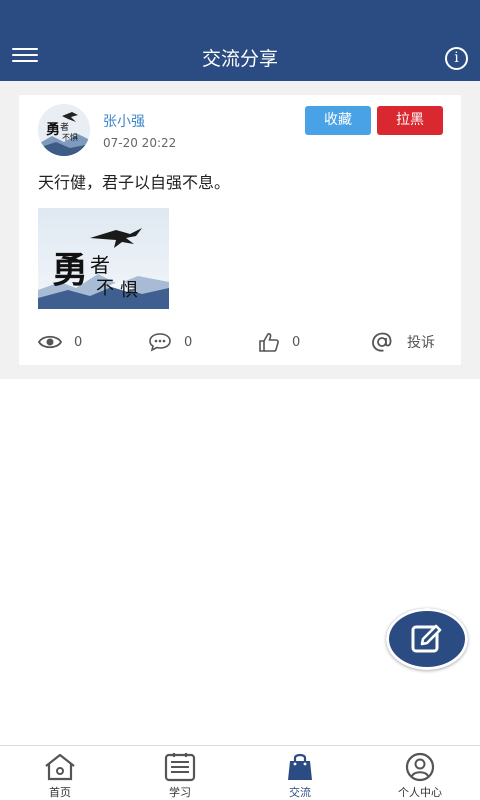  I want to click on user-icon, so click(420, 767).